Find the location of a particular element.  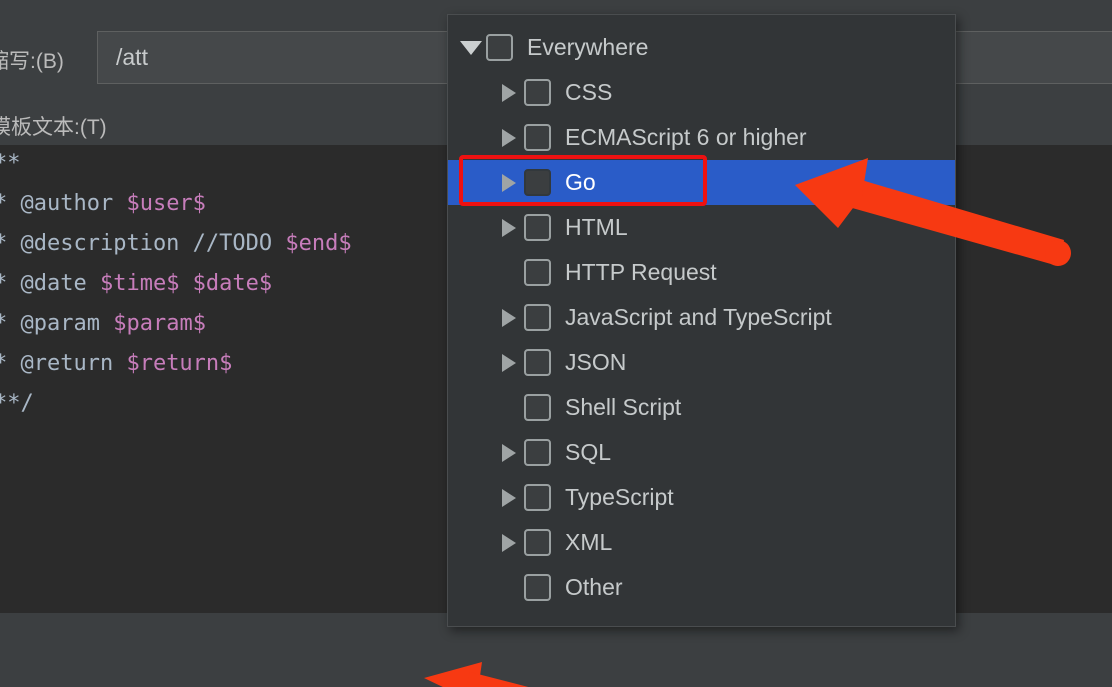

template-code-line: * @author $user$ is located at coordinates (103, 203).